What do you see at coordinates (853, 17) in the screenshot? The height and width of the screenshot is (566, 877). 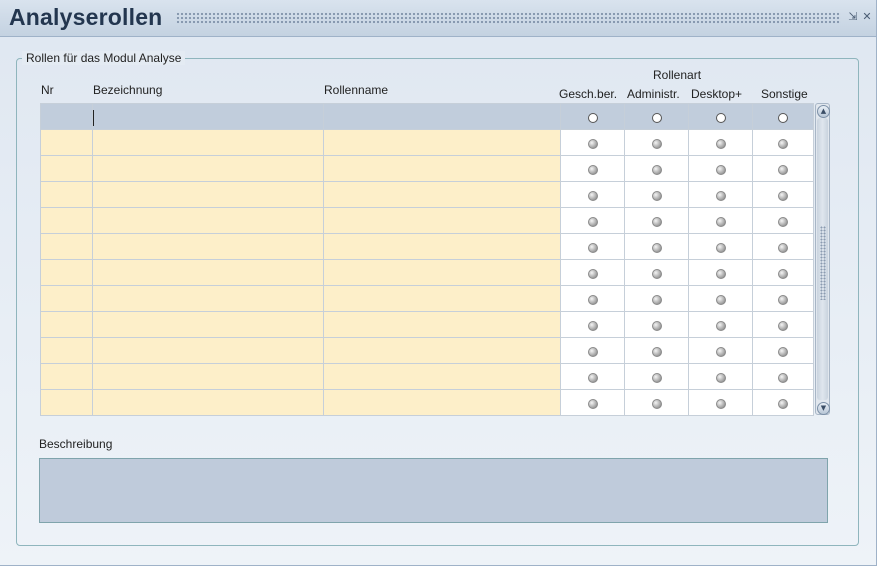 I see `minimize-icon: ⇲` at bounding box center [853, 17].